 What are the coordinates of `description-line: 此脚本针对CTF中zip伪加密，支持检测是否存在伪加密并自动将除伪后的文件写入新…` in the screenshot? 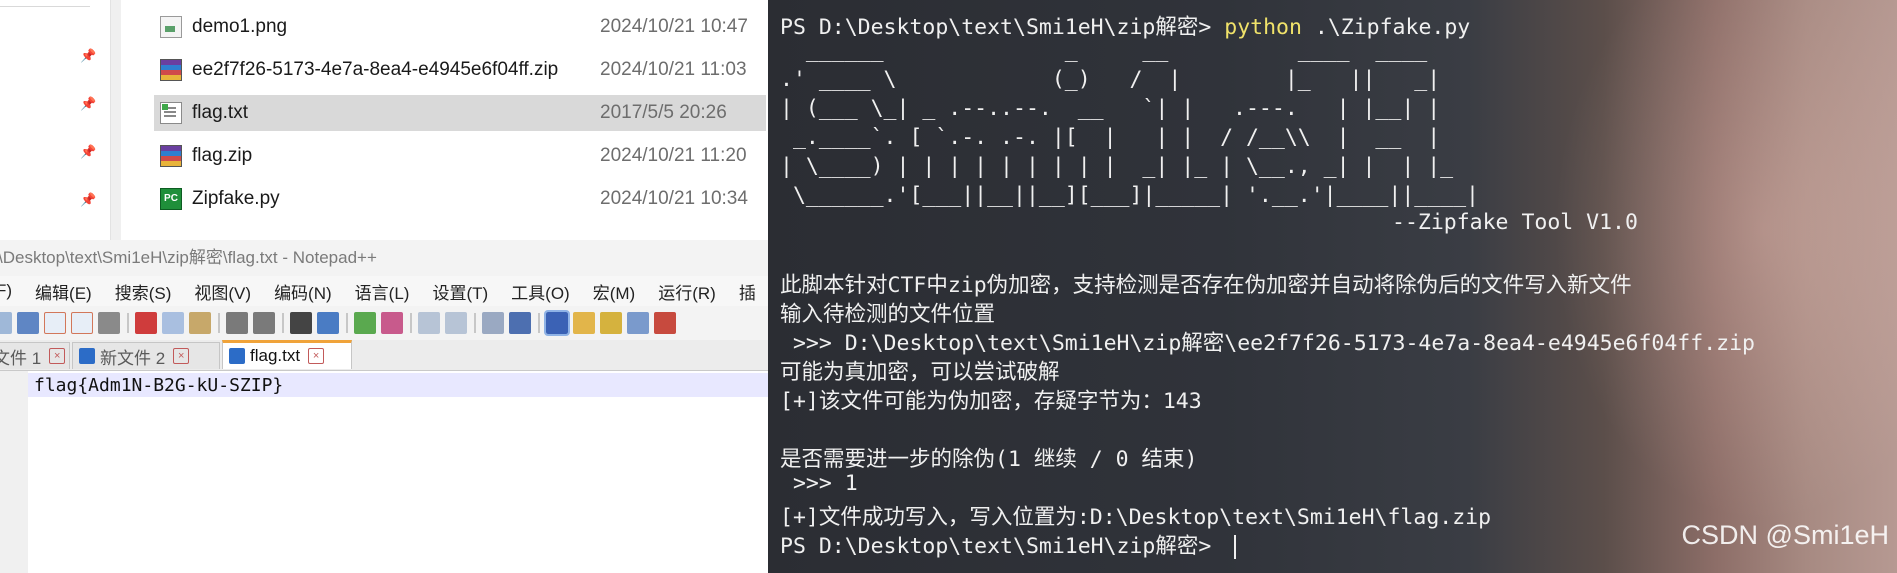 It's located at (1206, 285).